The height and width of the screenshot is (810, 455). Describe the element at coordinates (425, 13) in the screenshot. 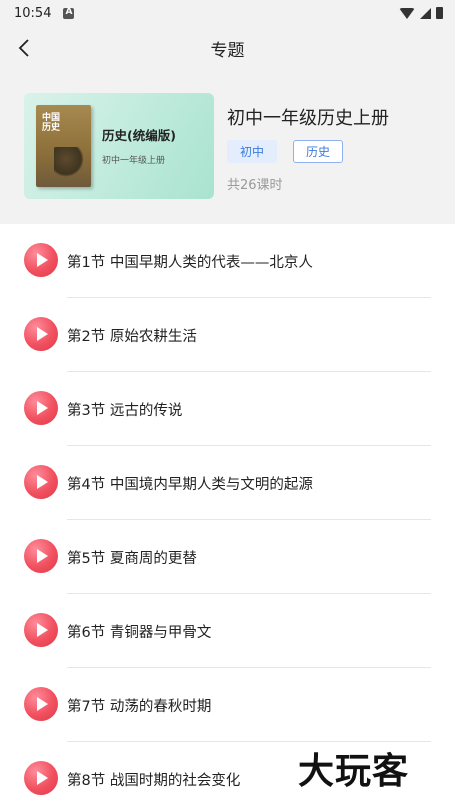

I see `signal-icon` at that location.